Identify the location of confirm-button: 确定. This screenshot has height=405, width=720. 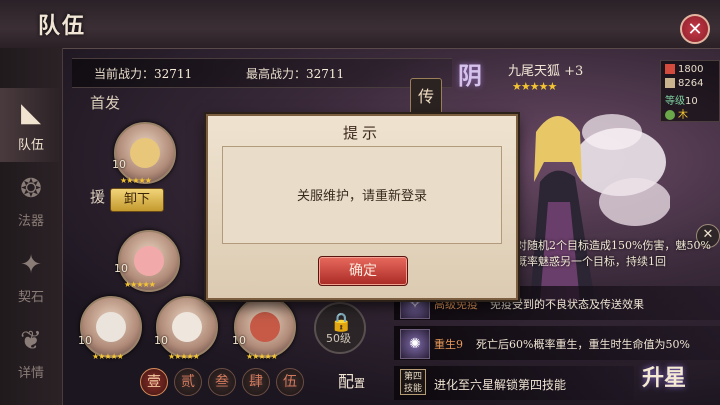
(363, 271).